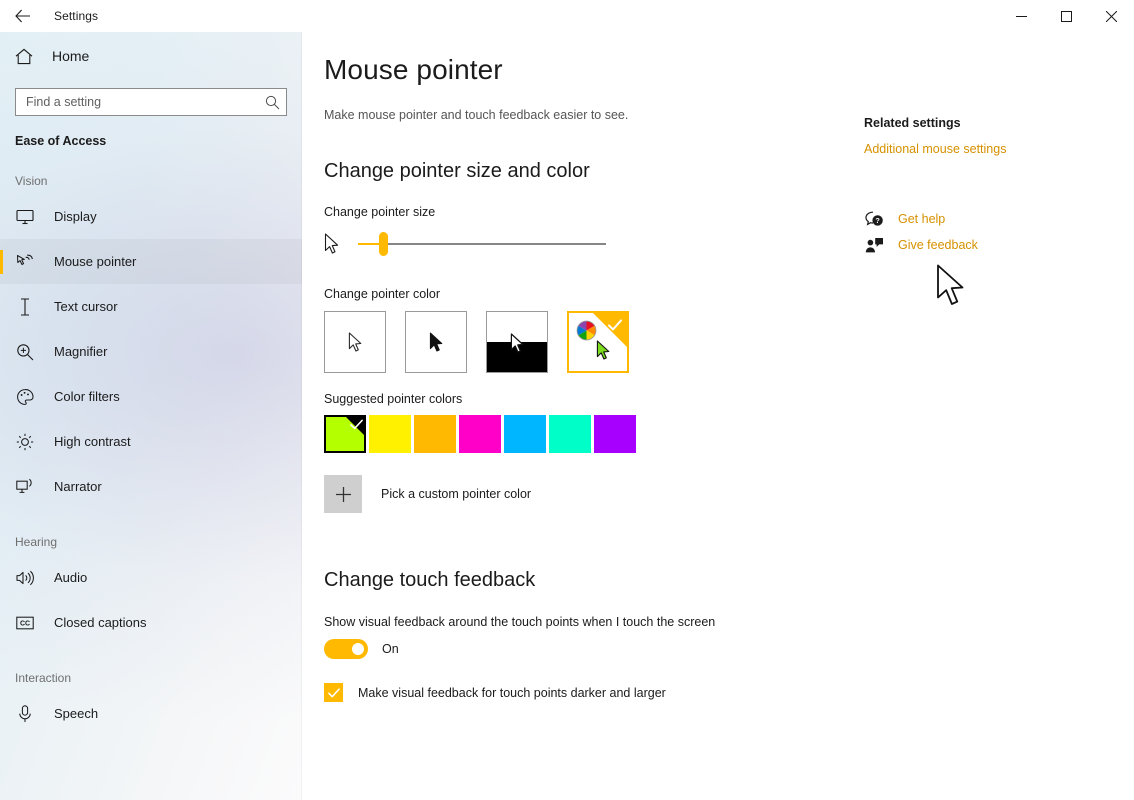  Describe the element at coordinates (435, 434) in the screenshot. I see `swatch-amber` at that location.